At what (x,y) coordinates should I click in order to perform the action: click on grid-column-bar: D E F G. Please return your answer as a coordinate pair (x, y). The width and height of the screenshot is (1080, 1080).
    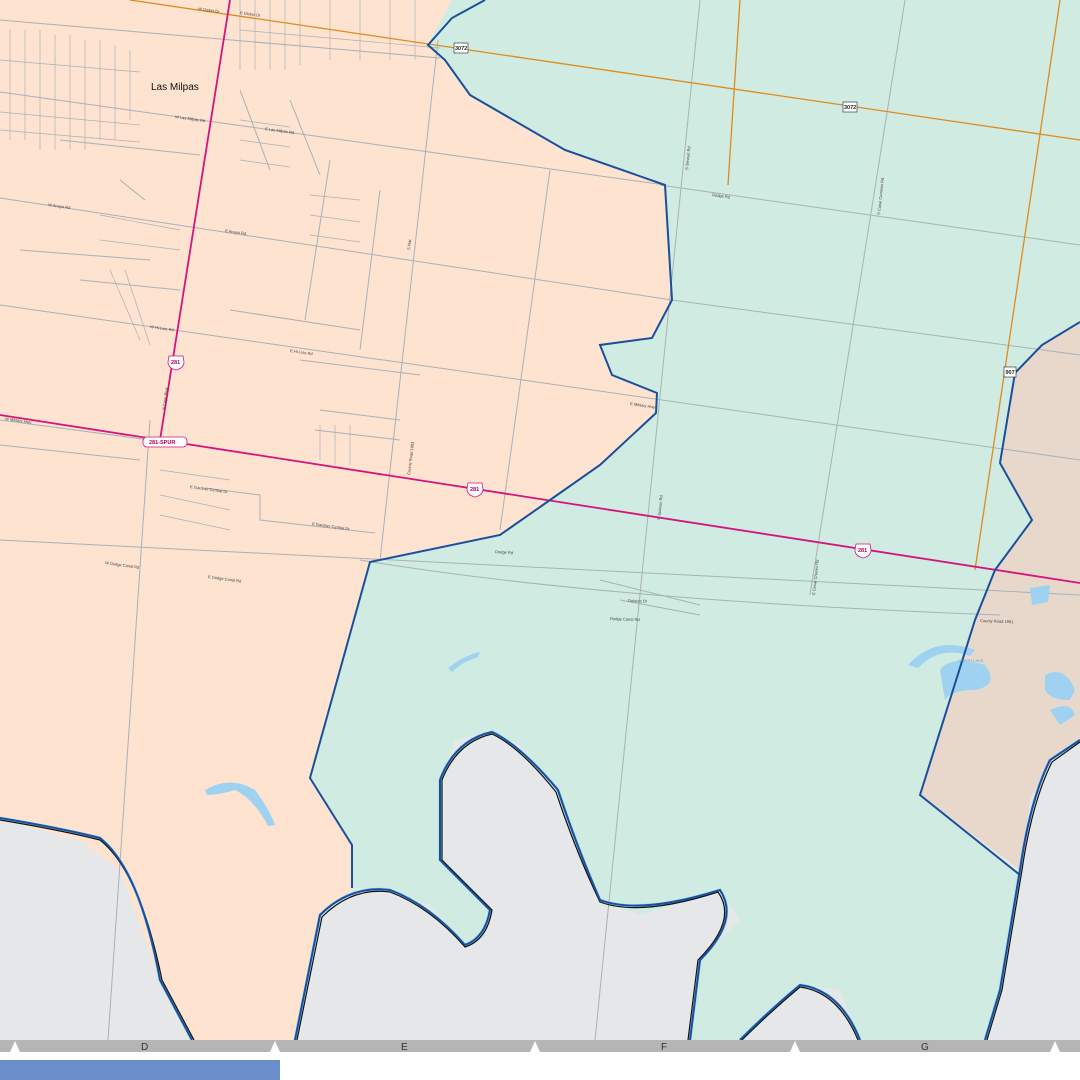
    Looking at the image, I should click on (540, 1046).